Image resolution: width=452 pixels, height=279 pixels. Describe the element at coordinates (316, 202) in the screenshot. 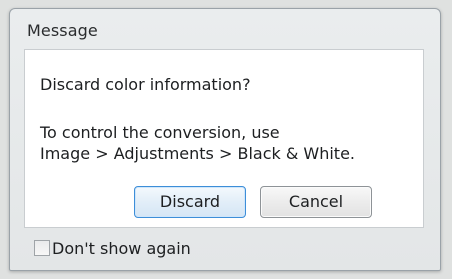

I see `cancel-button: Cancel` at that location.